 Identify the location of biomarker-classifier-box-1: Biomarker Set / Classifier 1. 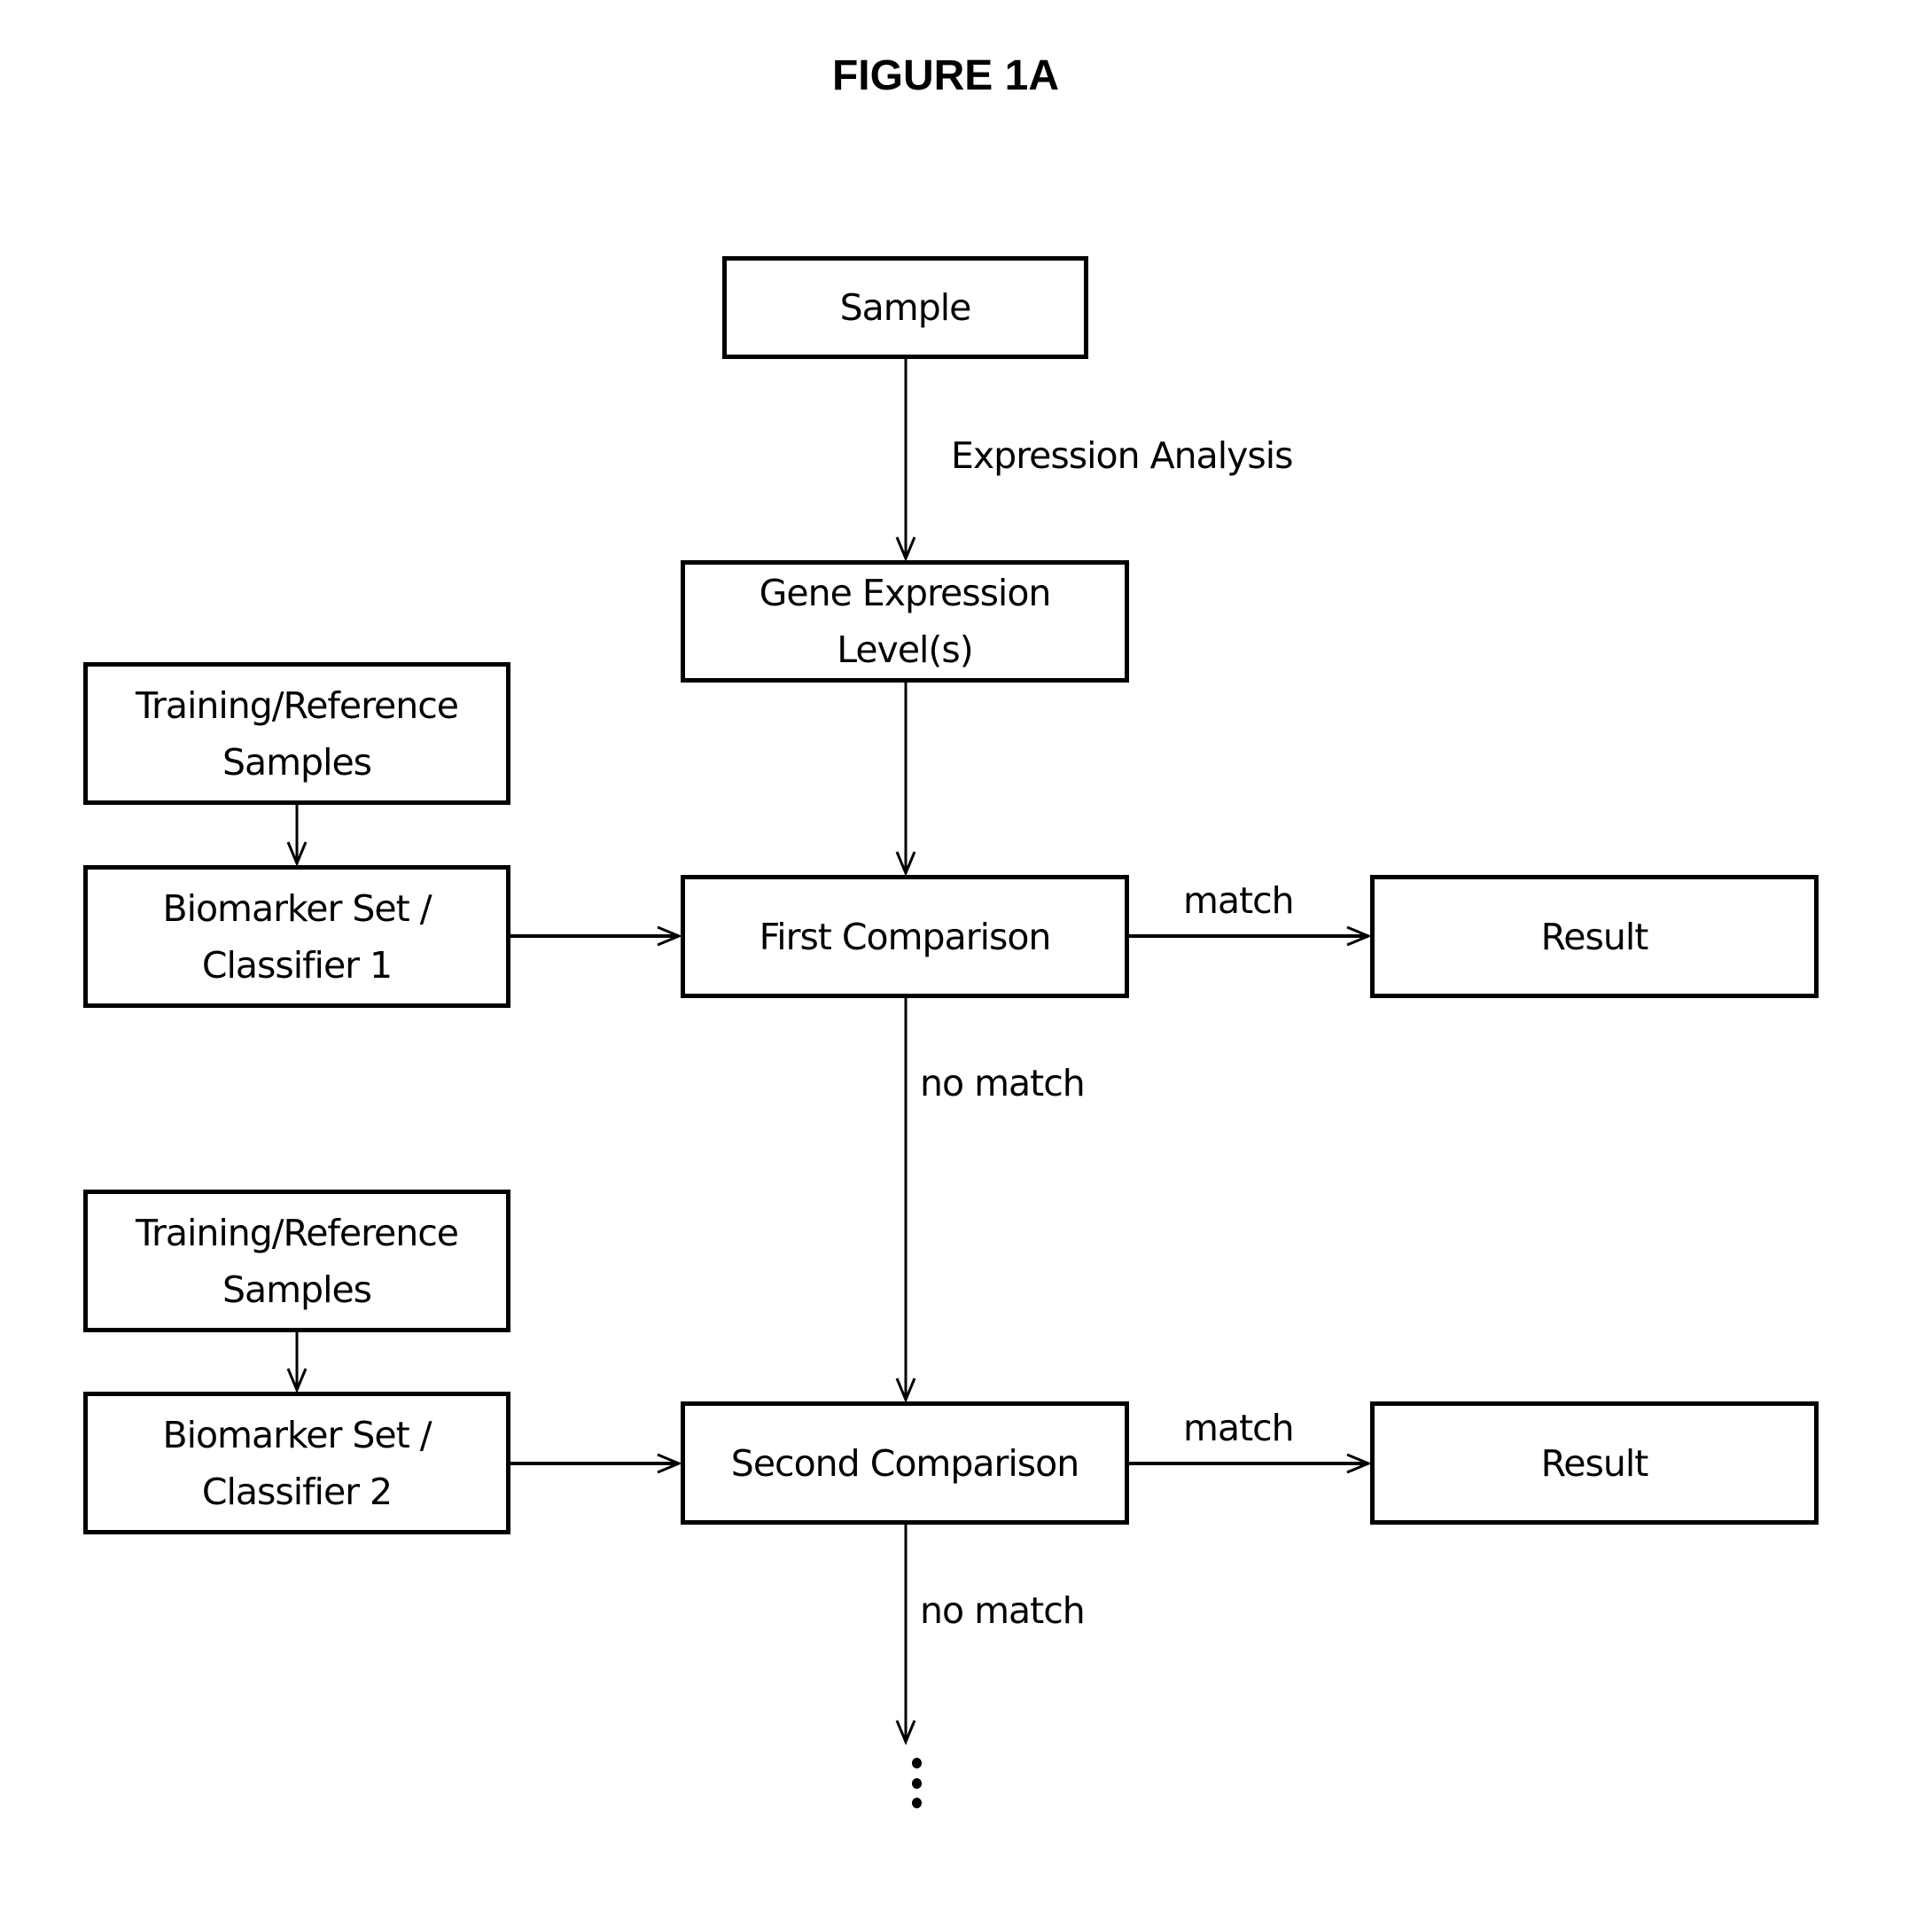
(296, 936).